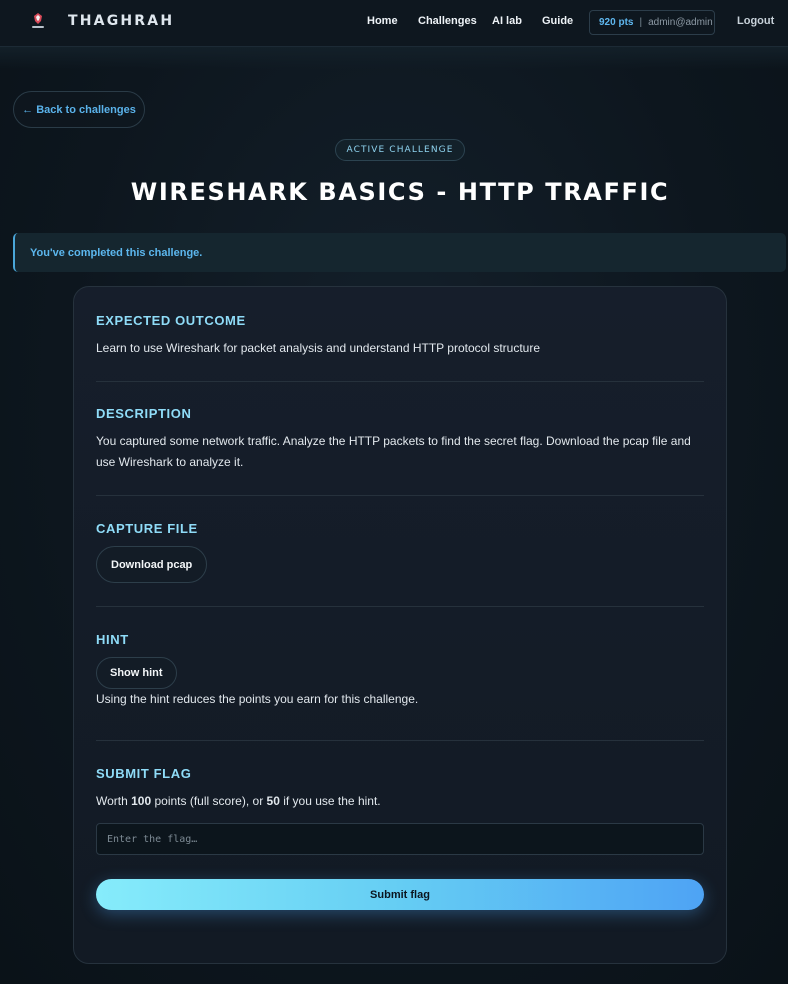 The height and width of the screenshot is (984, 788). What do you see at coordinates (38, 22) in the screenshot?
I see `logo-icon` at bounding box center [38, 22].